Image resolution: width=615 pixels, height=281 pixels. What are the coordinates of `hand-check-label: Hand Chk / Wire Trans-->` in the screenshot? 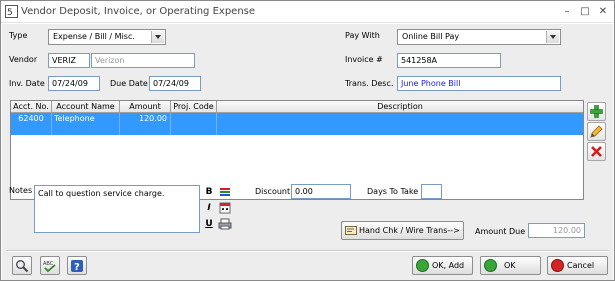 It's located at (409, 230).